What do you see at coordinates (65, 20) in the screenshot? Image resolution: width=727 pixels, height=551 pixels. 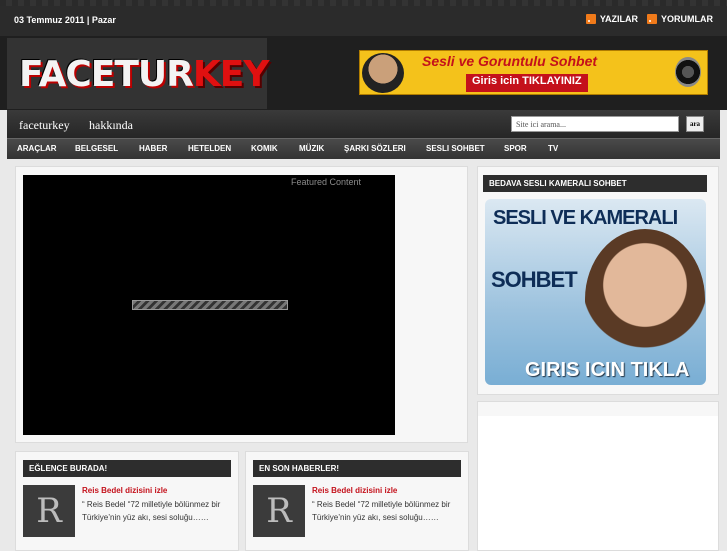 I see `date-label: 03 Temmuz 2011 | Pazar` at bounding box center [65, 20].